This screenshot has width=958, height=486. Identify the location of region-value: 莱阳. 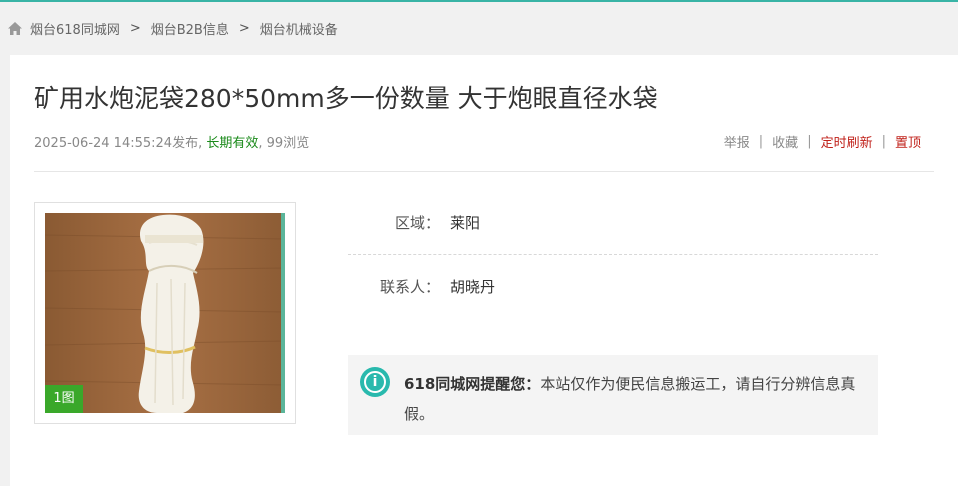
(465, 223).